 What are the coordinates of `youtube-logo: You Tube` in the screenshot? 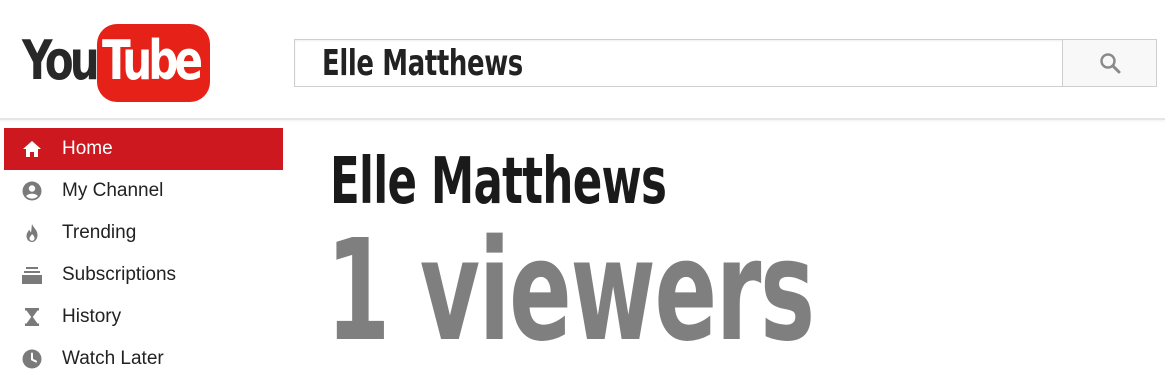 It's located at (117, 63).